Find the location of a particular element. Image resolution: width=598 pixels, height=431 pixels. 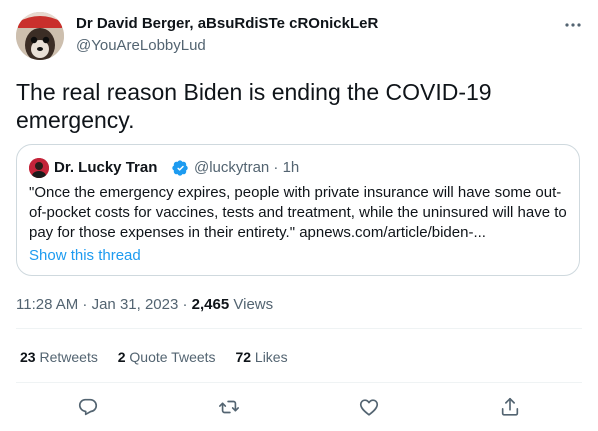

tweet-meta: 11:28 AM · Jan 31, 2023 · 2,465 Views is located at coordinates (144, 304).